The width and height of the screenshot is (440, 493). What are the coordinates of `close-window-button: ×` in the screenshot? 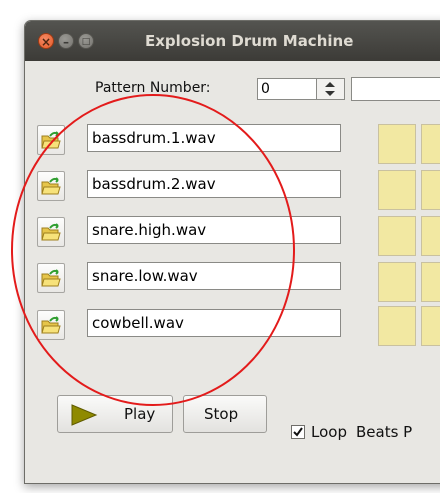 It's located at (46, 41).